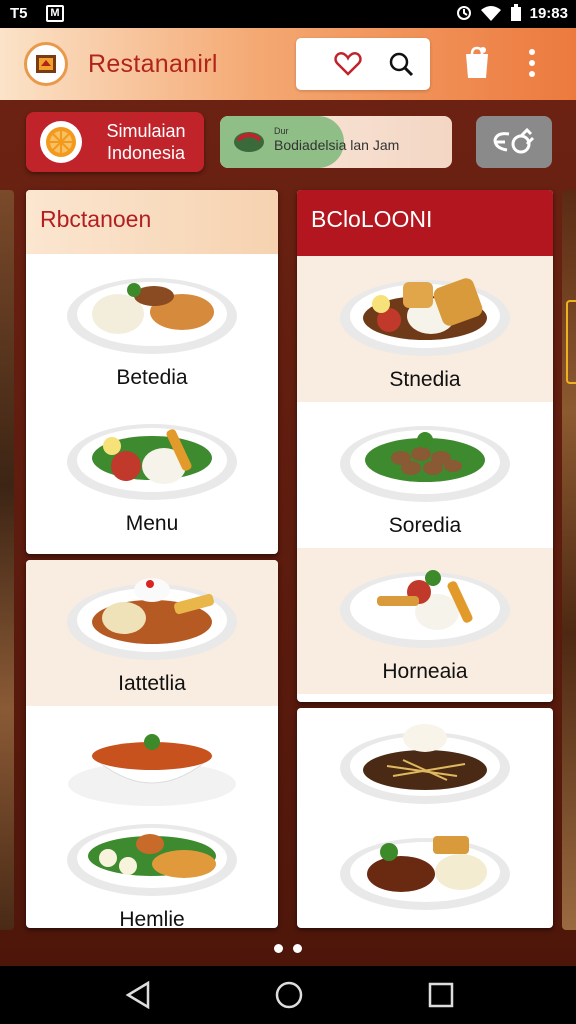 This screenshot has height=1024, width=576. I want to click on logo-icon, so click(46, 64).